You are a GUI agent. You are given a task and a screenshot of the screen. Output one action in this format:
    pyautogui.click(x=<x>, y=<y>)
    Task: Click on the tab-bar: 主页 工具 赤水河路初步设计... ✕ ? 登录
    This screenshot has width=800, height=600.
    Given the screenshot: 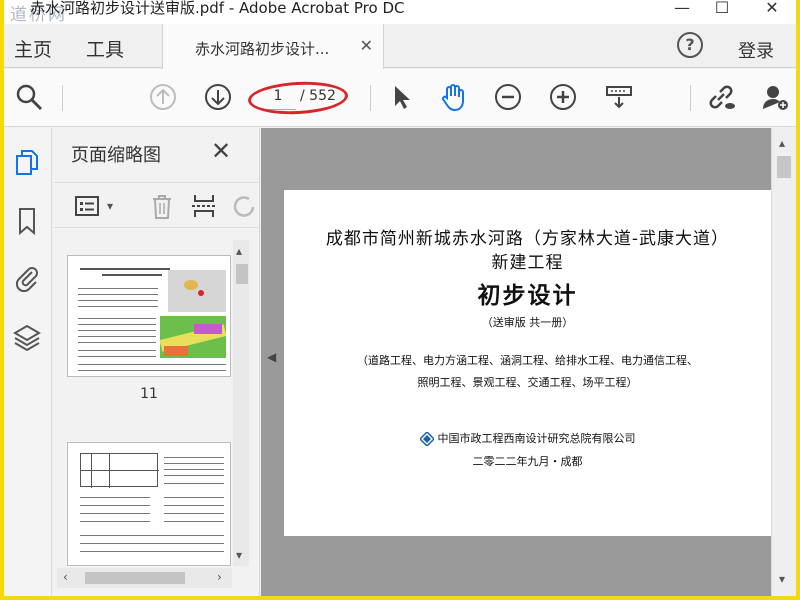 What is the action you would take?
    pyautogui.click(x=400, y=46)
    